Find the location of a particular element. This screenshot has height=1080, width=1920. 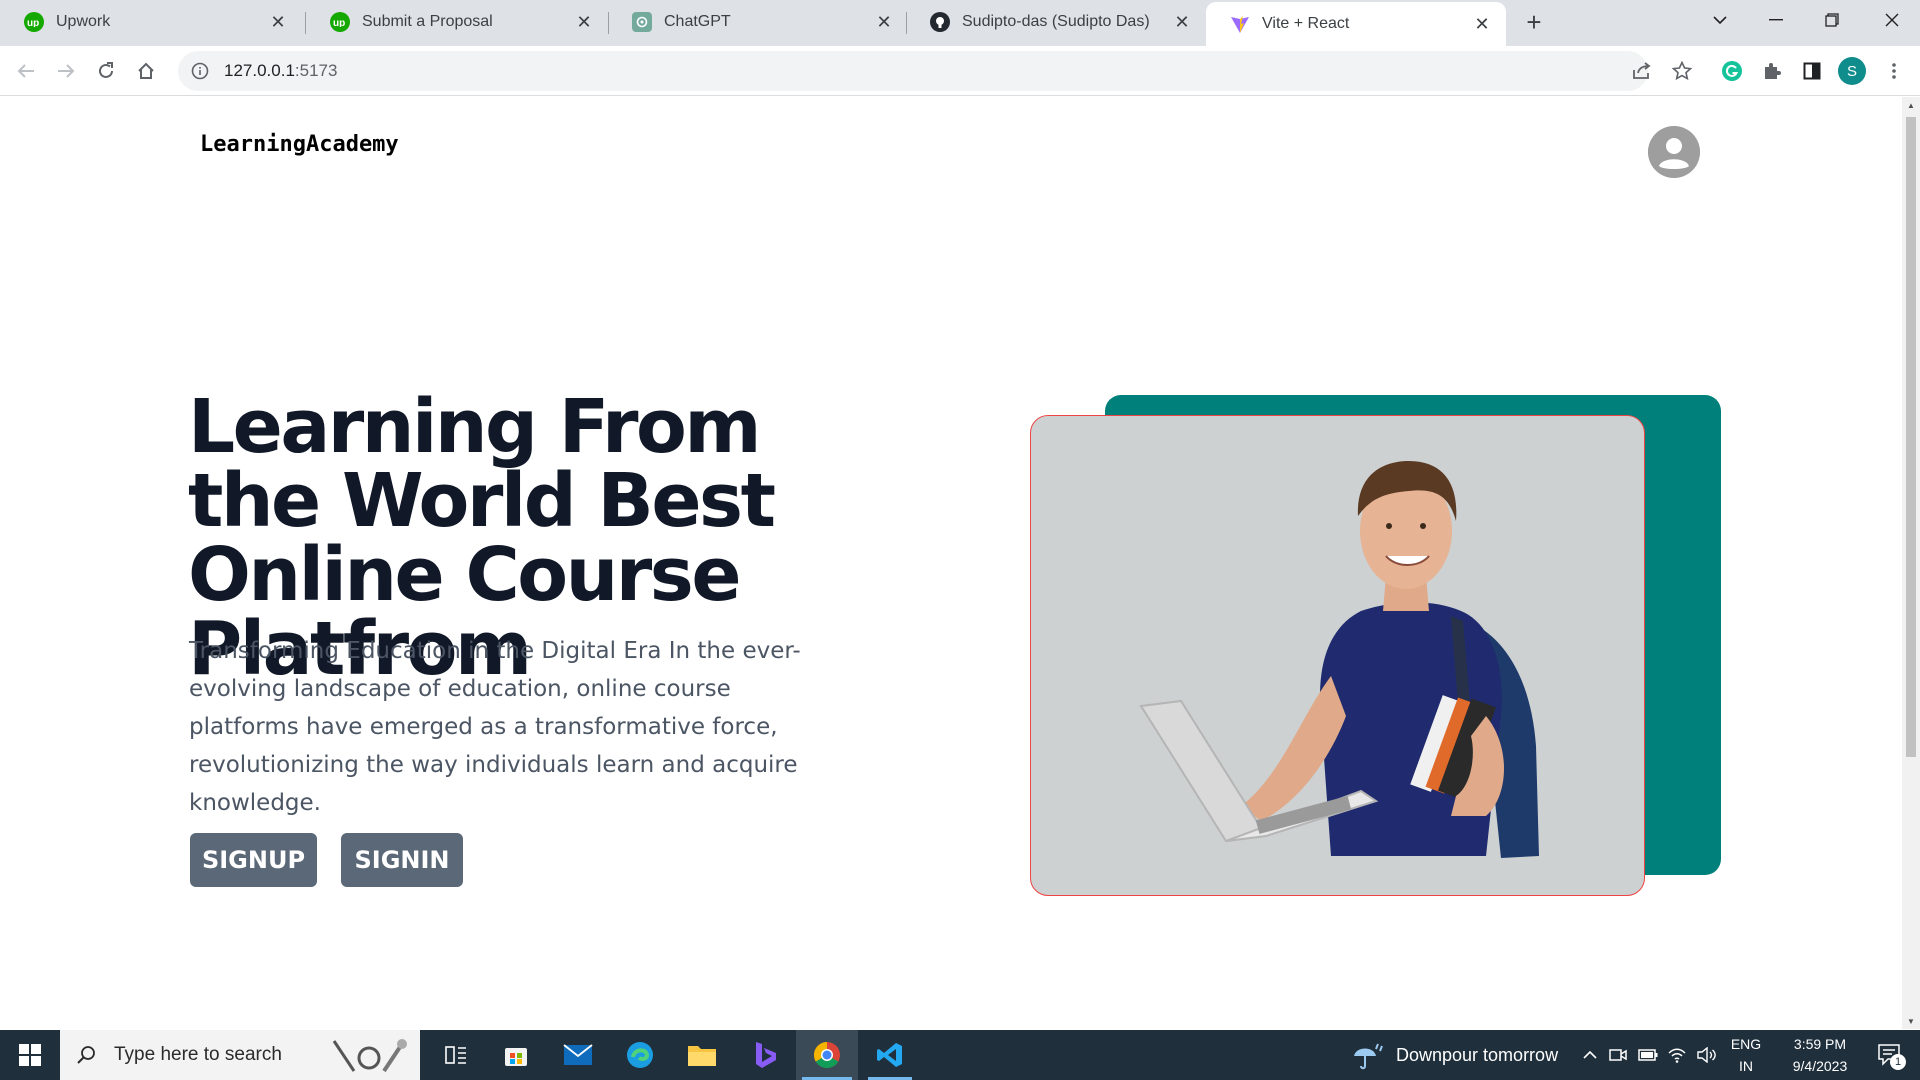

scroll-down-arrow-icon: ▼ is located at coordinates (1911, 1021).